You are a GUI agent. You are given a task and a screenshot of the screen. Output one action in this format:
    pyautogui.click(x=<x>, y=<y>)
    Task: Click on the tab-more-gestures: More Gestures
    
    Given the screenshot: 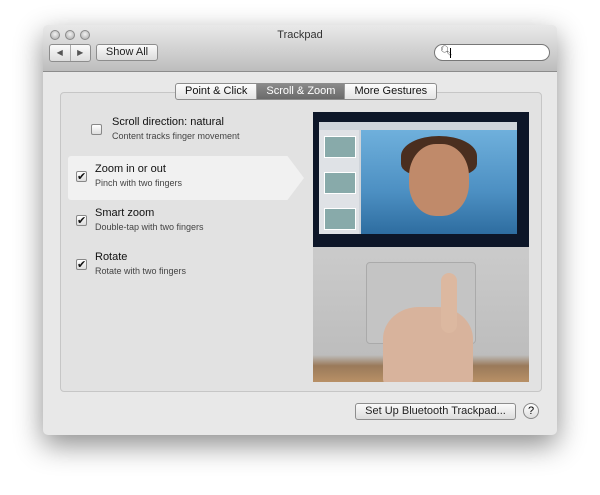 What is the action you would take?
    pyautogui.click(x=390, y=91)
    